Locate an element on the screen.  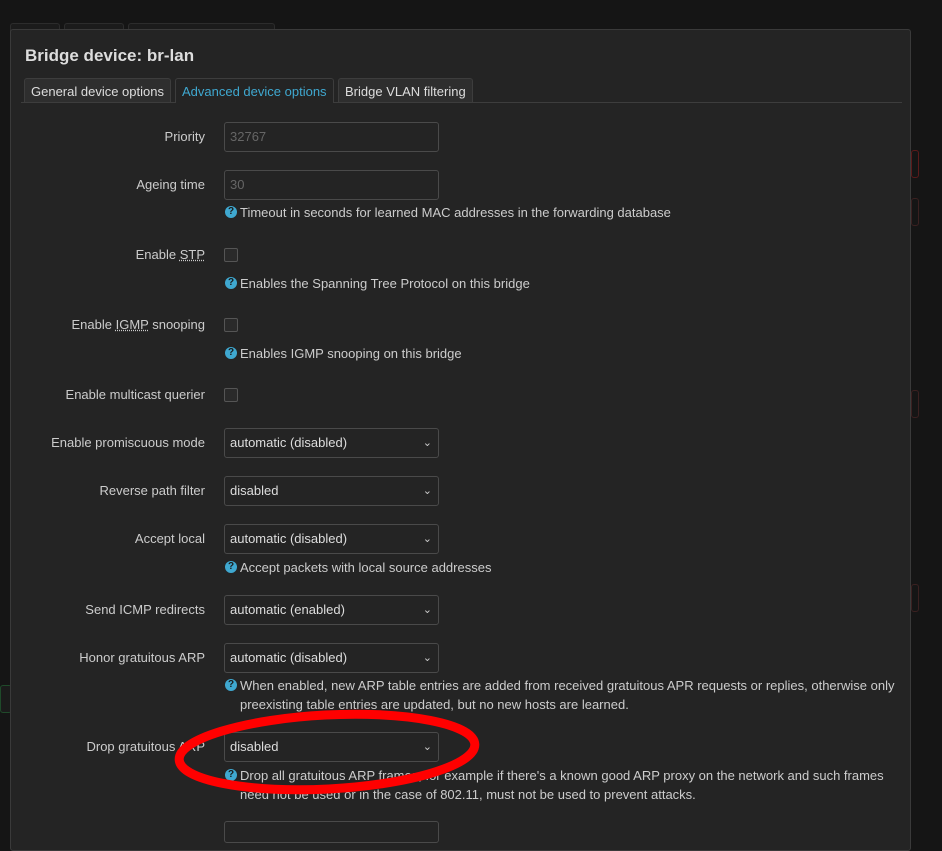
stp-label: Enable STP is located at coordinates (170, 255).